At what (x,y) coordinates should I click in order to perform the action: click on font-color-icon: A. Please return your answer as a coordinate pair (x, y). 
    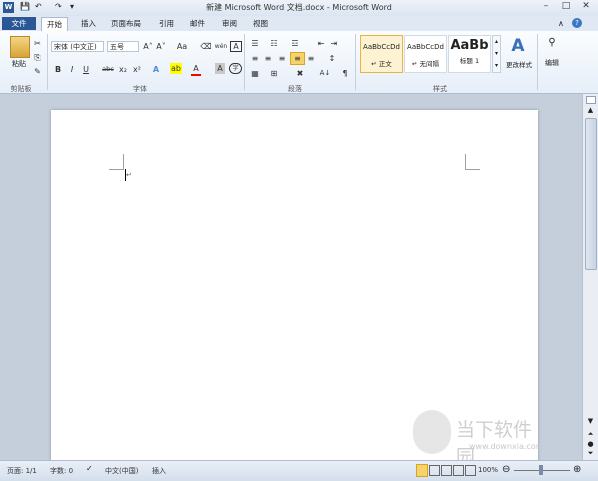
    Looking at the image, I should click on (196, 69).